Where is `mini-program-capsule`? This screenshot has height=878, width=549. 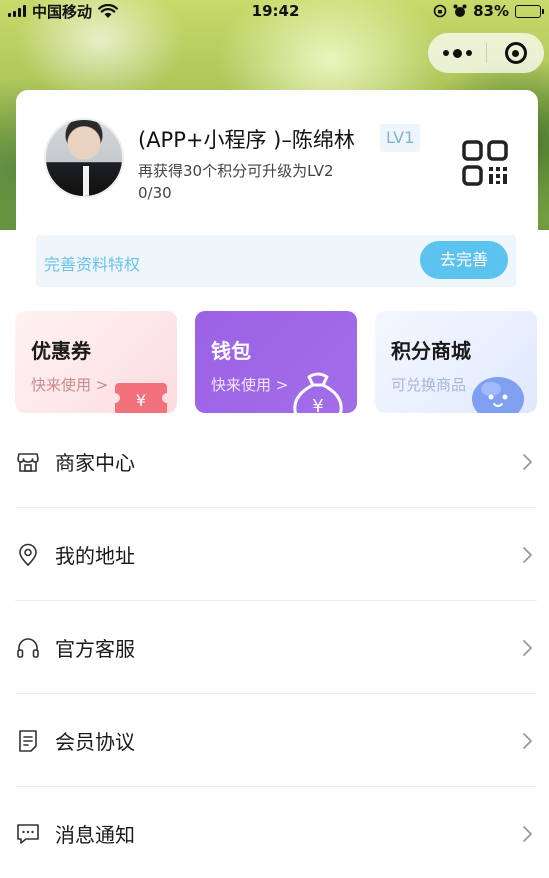 mini-program-capsule is located at coordinates (486, 53).